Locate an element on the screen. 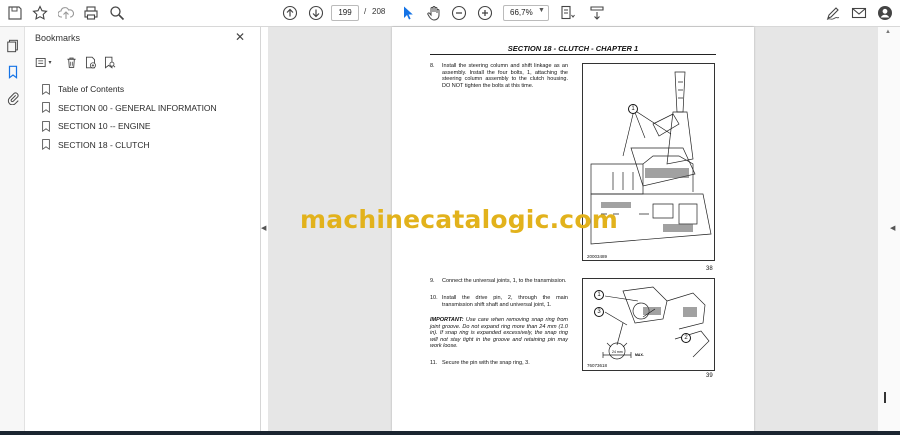  bookmark-panel-icon is located at coordinates (12, 71).